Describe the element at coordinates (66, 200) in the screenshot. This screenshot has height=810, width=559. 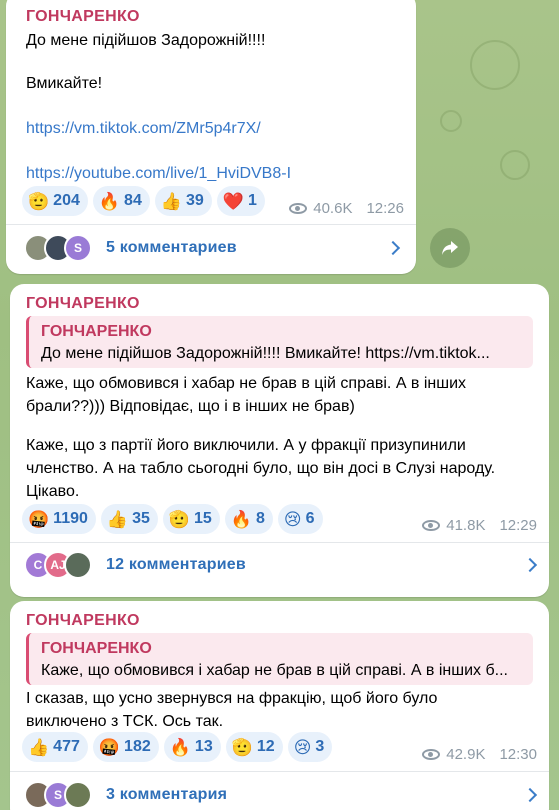
I see `reaction-count: 204` at that location.